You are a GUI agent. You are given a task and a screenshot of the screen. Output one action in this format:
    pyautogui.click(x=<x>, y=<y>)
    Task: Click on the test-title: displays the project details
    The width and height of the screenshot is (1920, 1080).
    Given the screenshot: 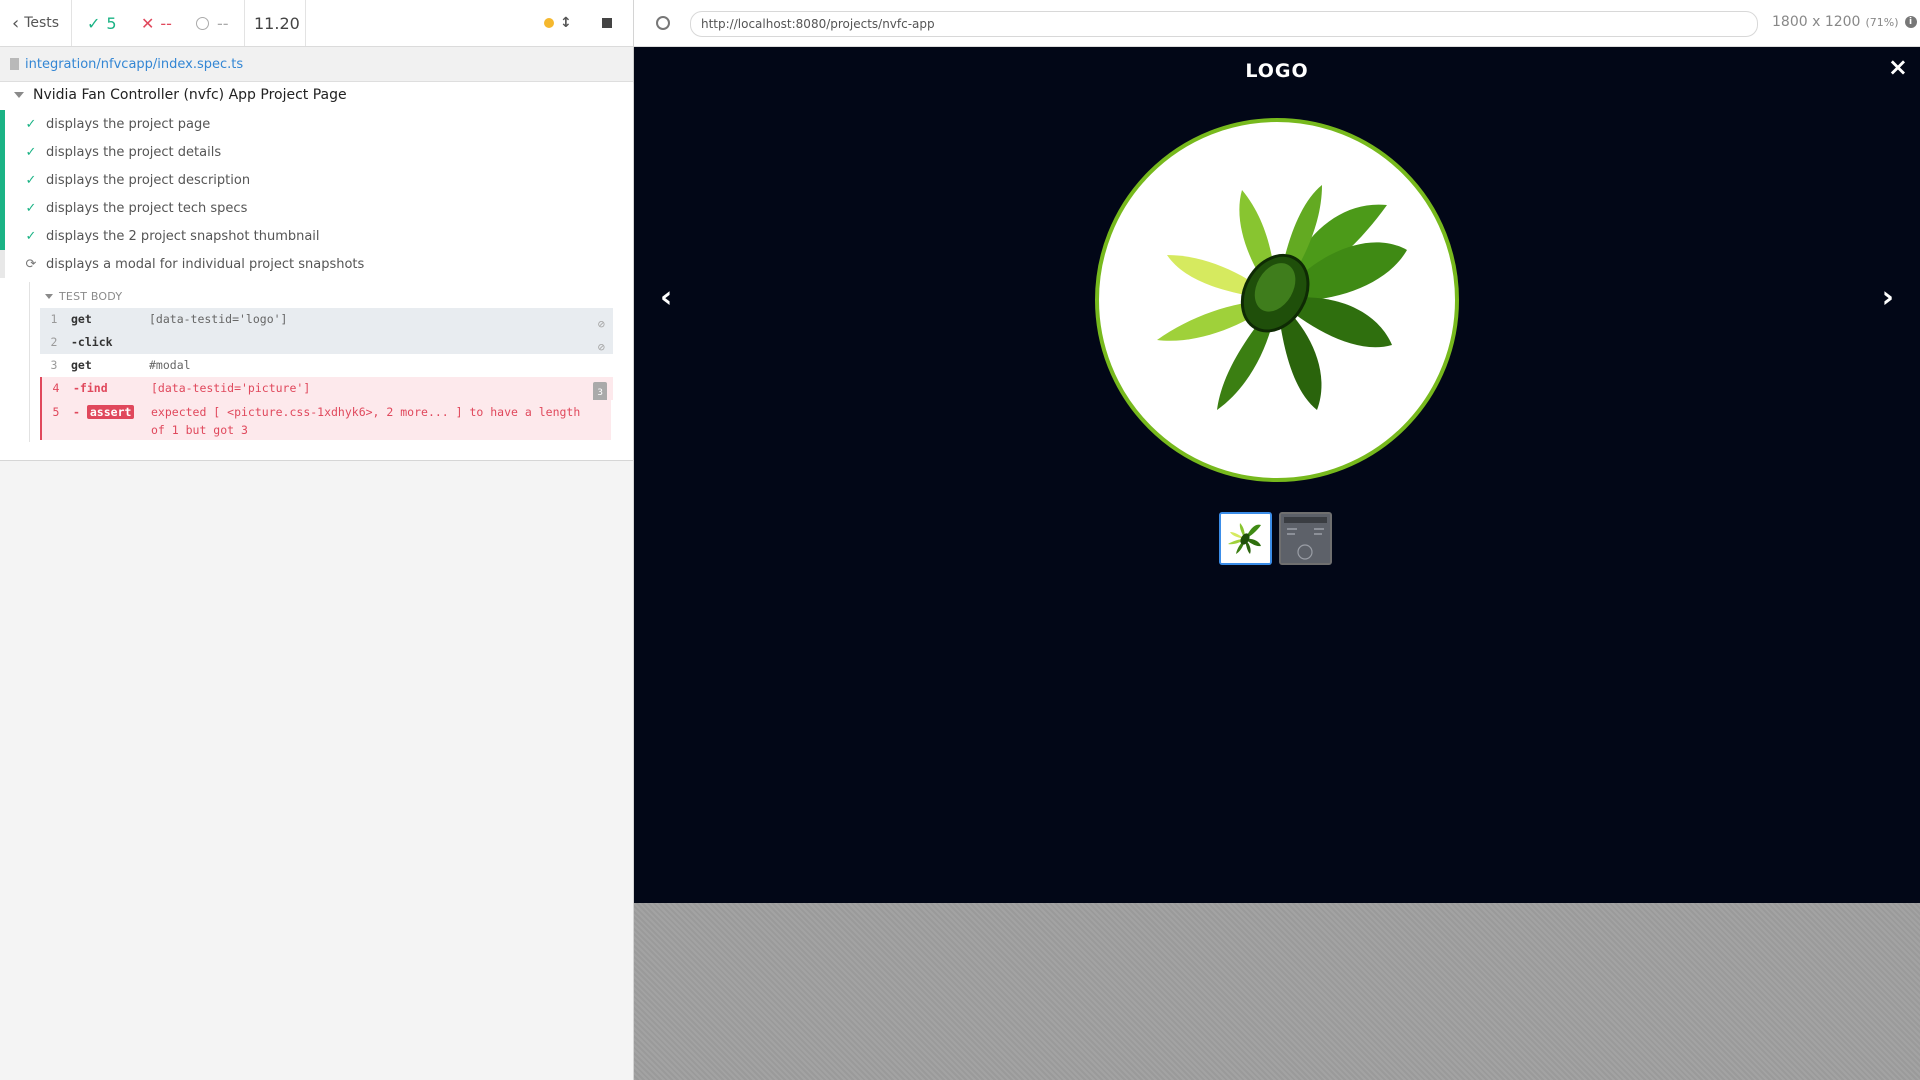 What is the action you would take?
    pyautogui.click(x=134, y=152)
    